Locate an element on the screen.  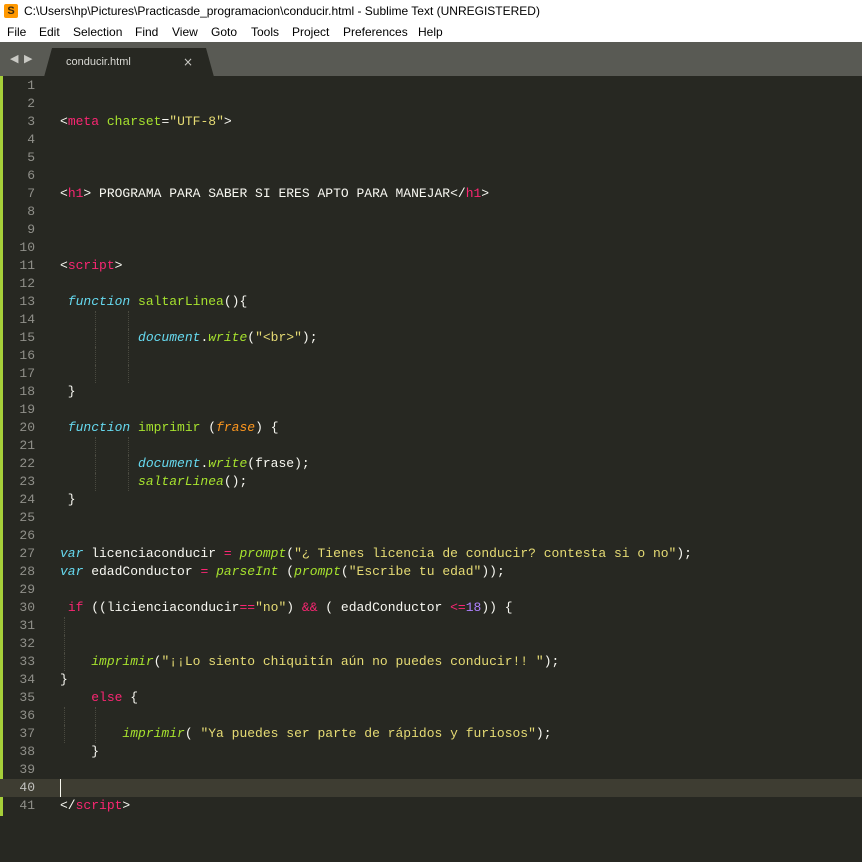
code-line: 16 is located at coordinates (431, 356).